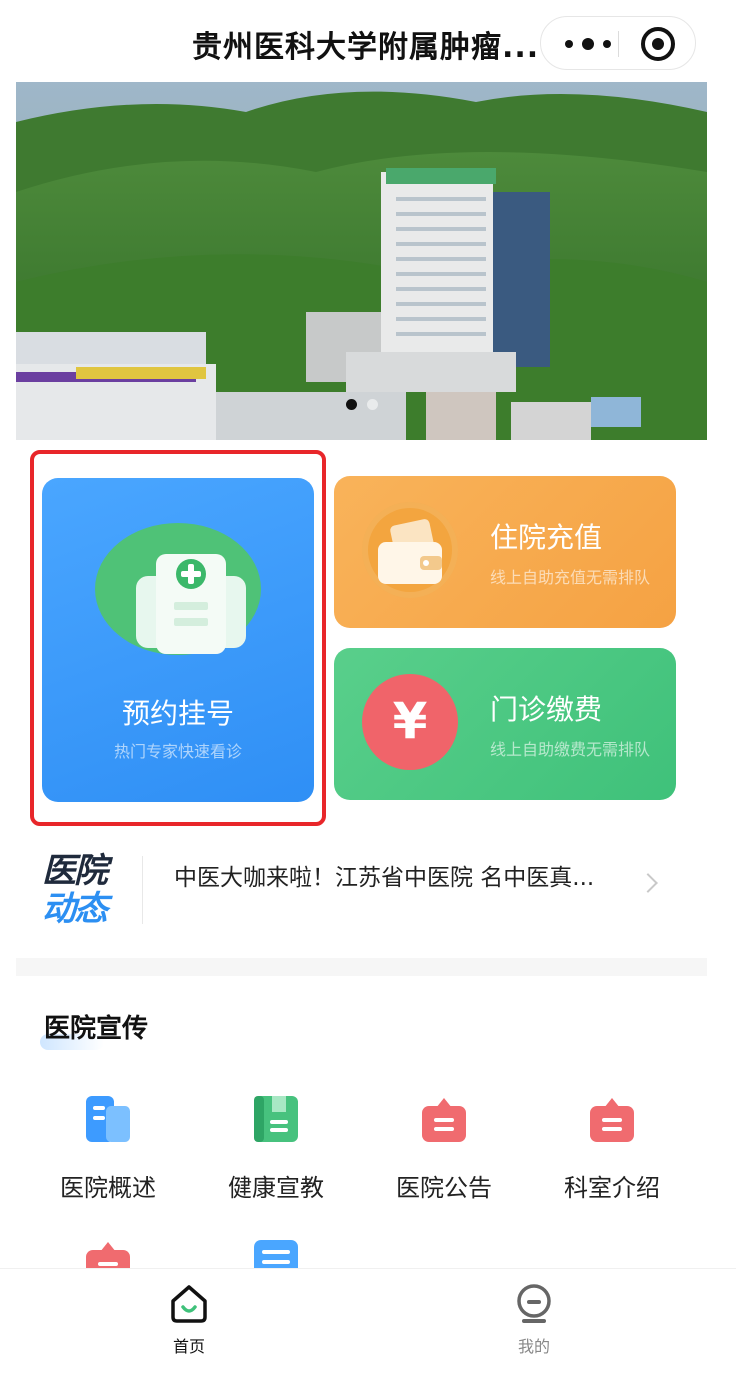 The image size is (736, 1381). What do you see at coordinates (444, 1148) in the screenshot?
I see `grid-item-hospital-notice: 医院公告` at bounding box center [444, 1148].